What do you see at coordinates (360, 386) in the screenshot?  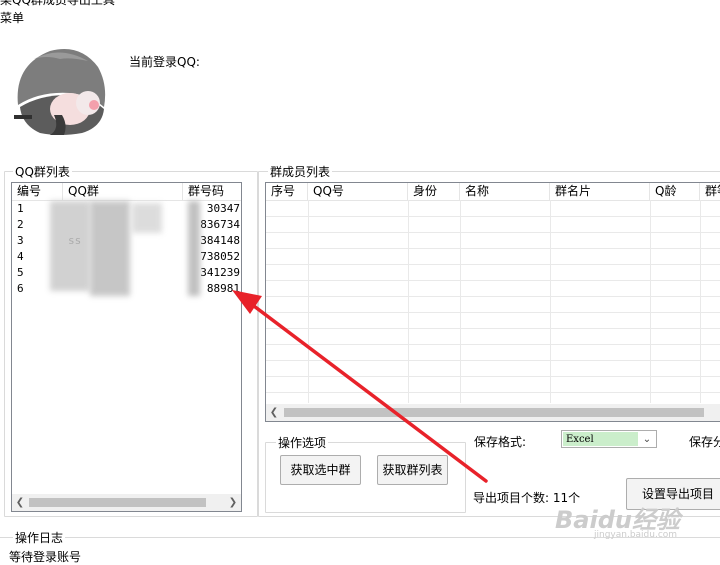 I see `annotation-arrow` at bounding box center [360, 386].